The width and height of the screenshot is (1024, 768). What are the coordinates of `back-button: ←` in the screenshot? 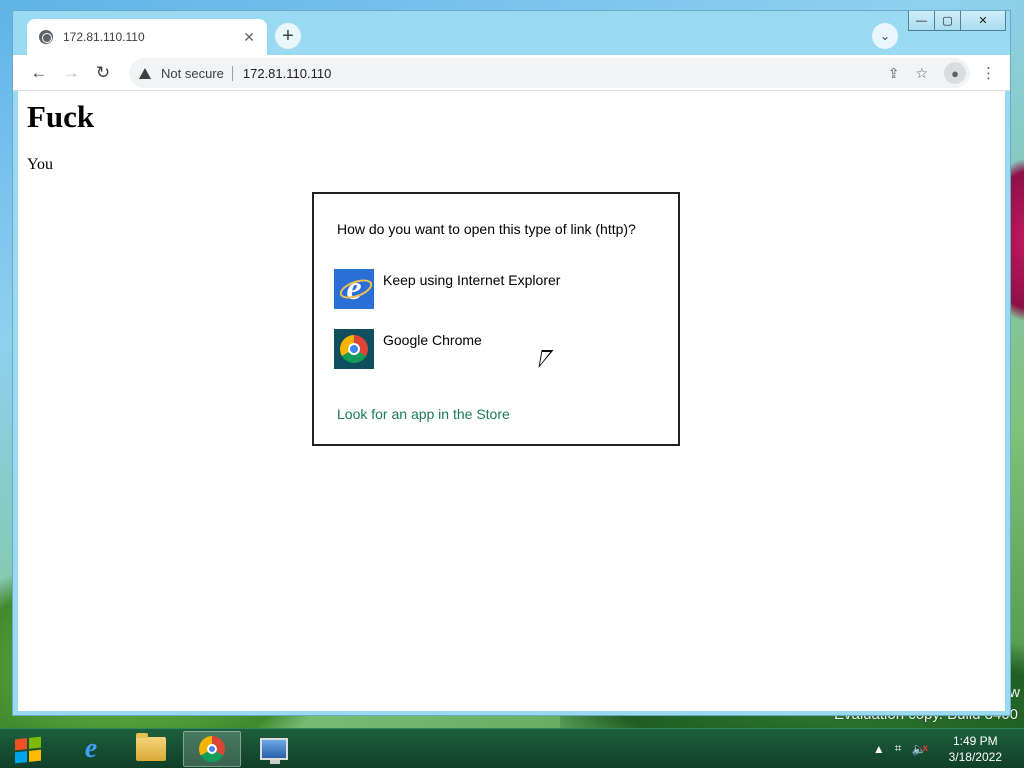 It's located at (39, 73).